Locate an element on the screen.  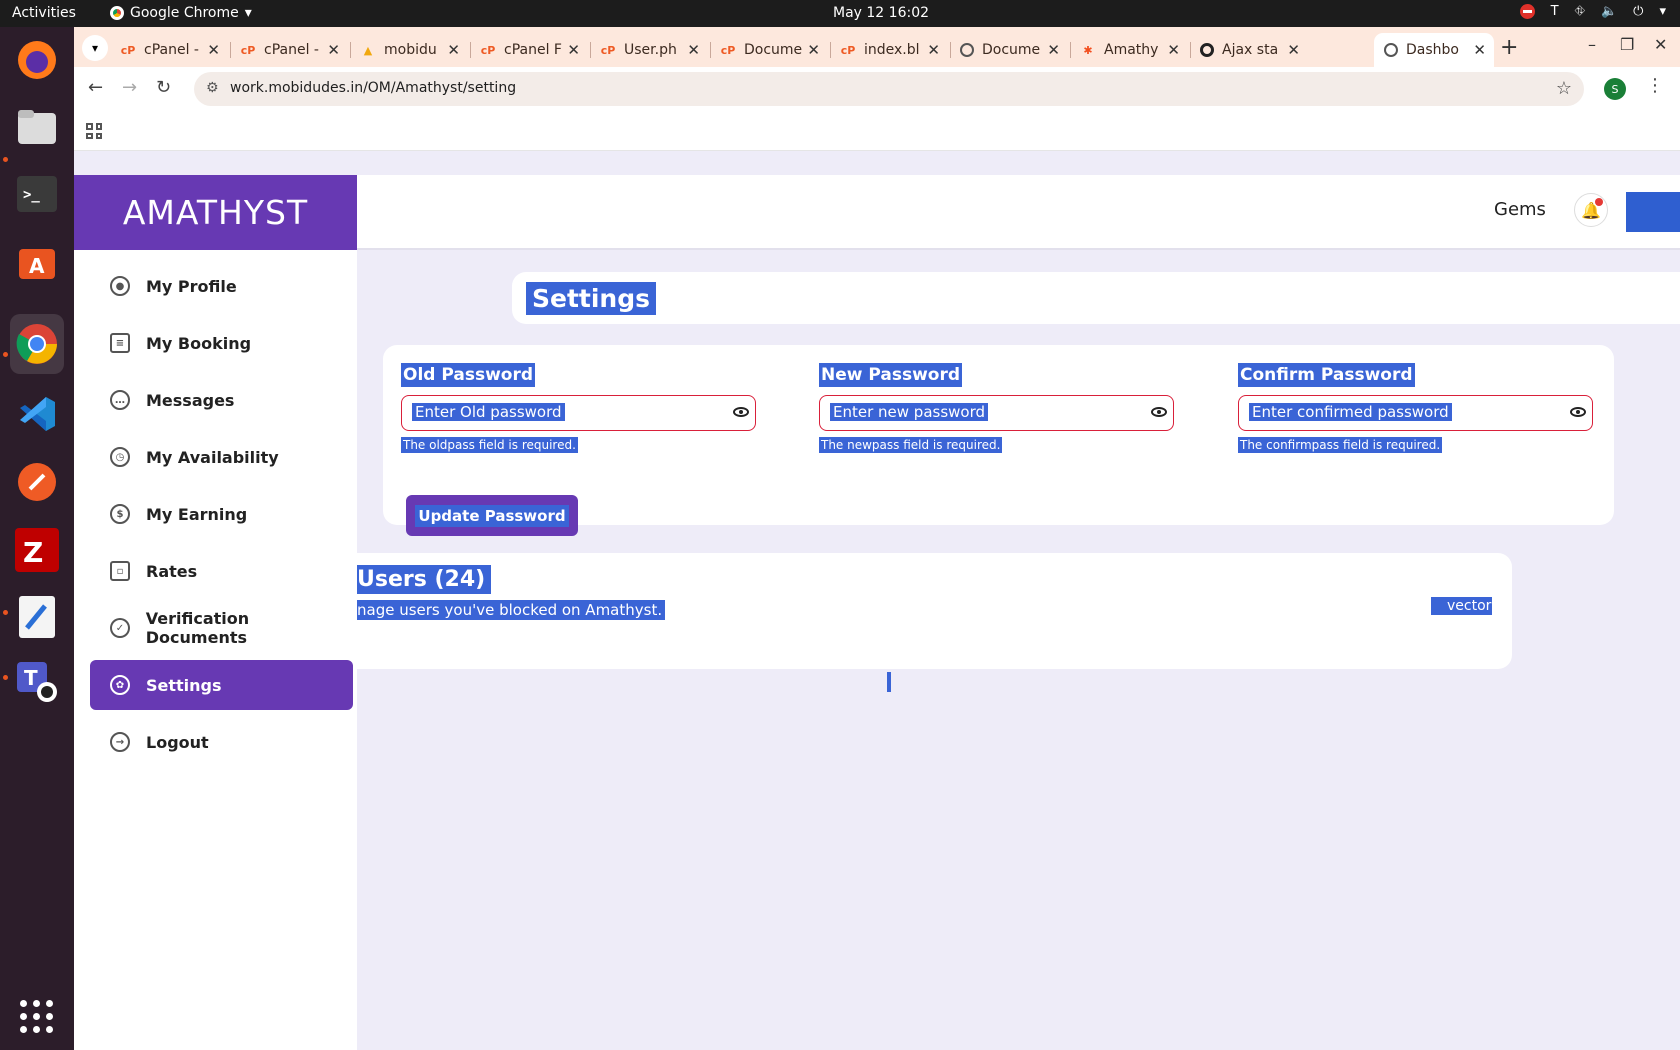
sidebar-item-settings: ✿ Settings is located at coordinates (221, 685).